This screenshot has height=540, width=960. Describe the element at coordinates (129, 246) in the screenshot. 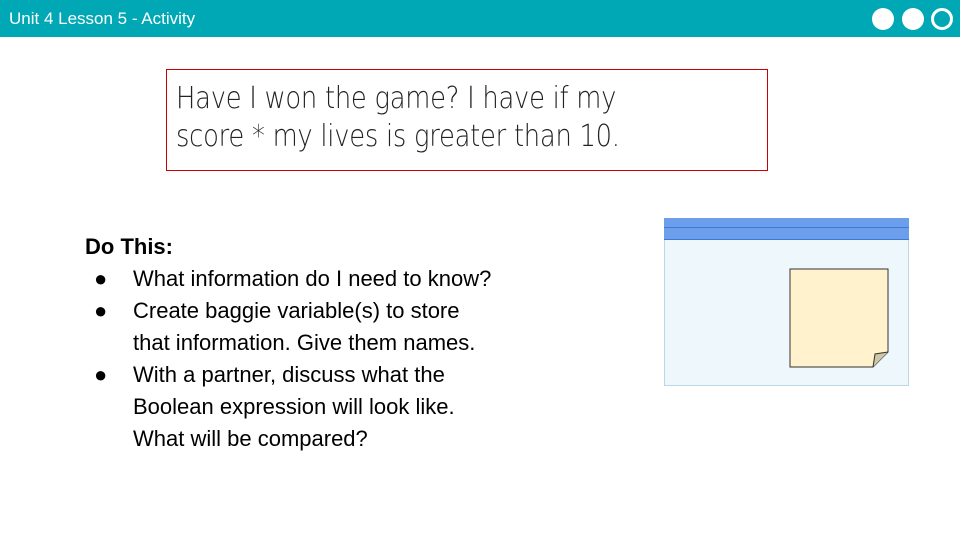

I see `instructions-heading: Do This:` at that location.